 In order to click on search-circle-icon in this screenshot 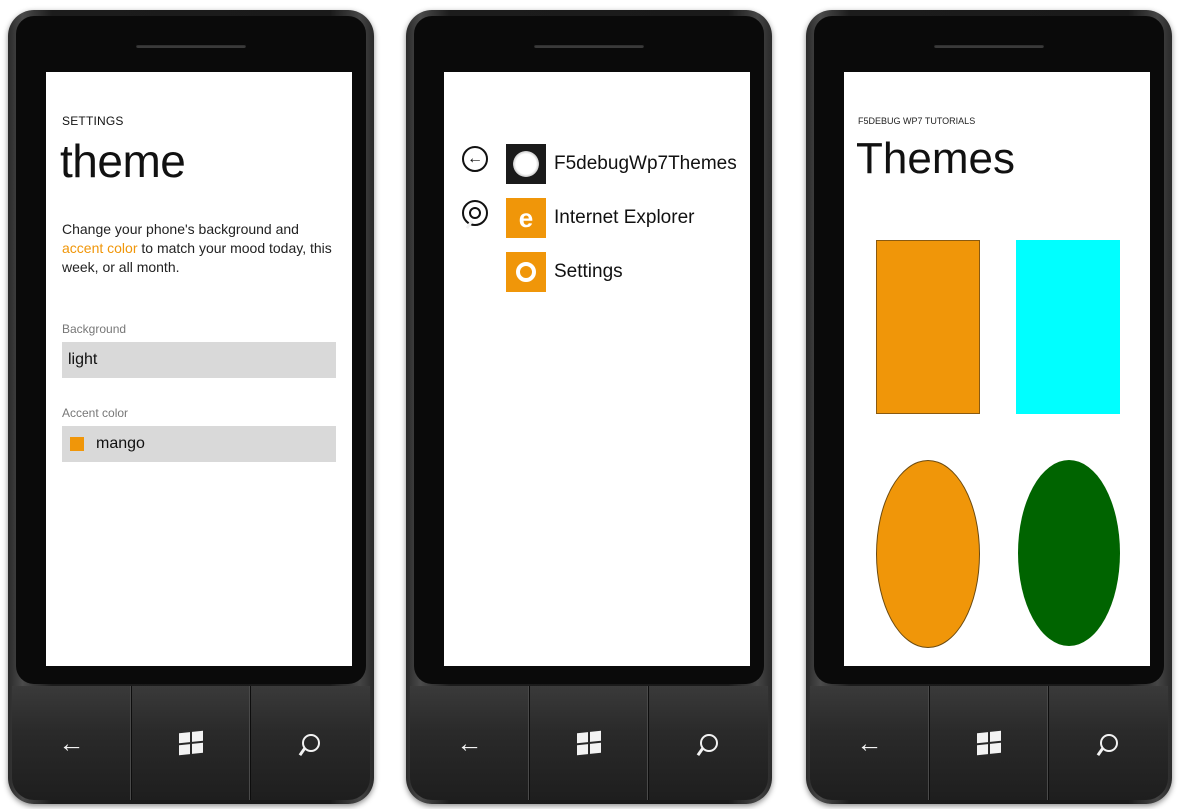, I will do `click(475, 213)`.